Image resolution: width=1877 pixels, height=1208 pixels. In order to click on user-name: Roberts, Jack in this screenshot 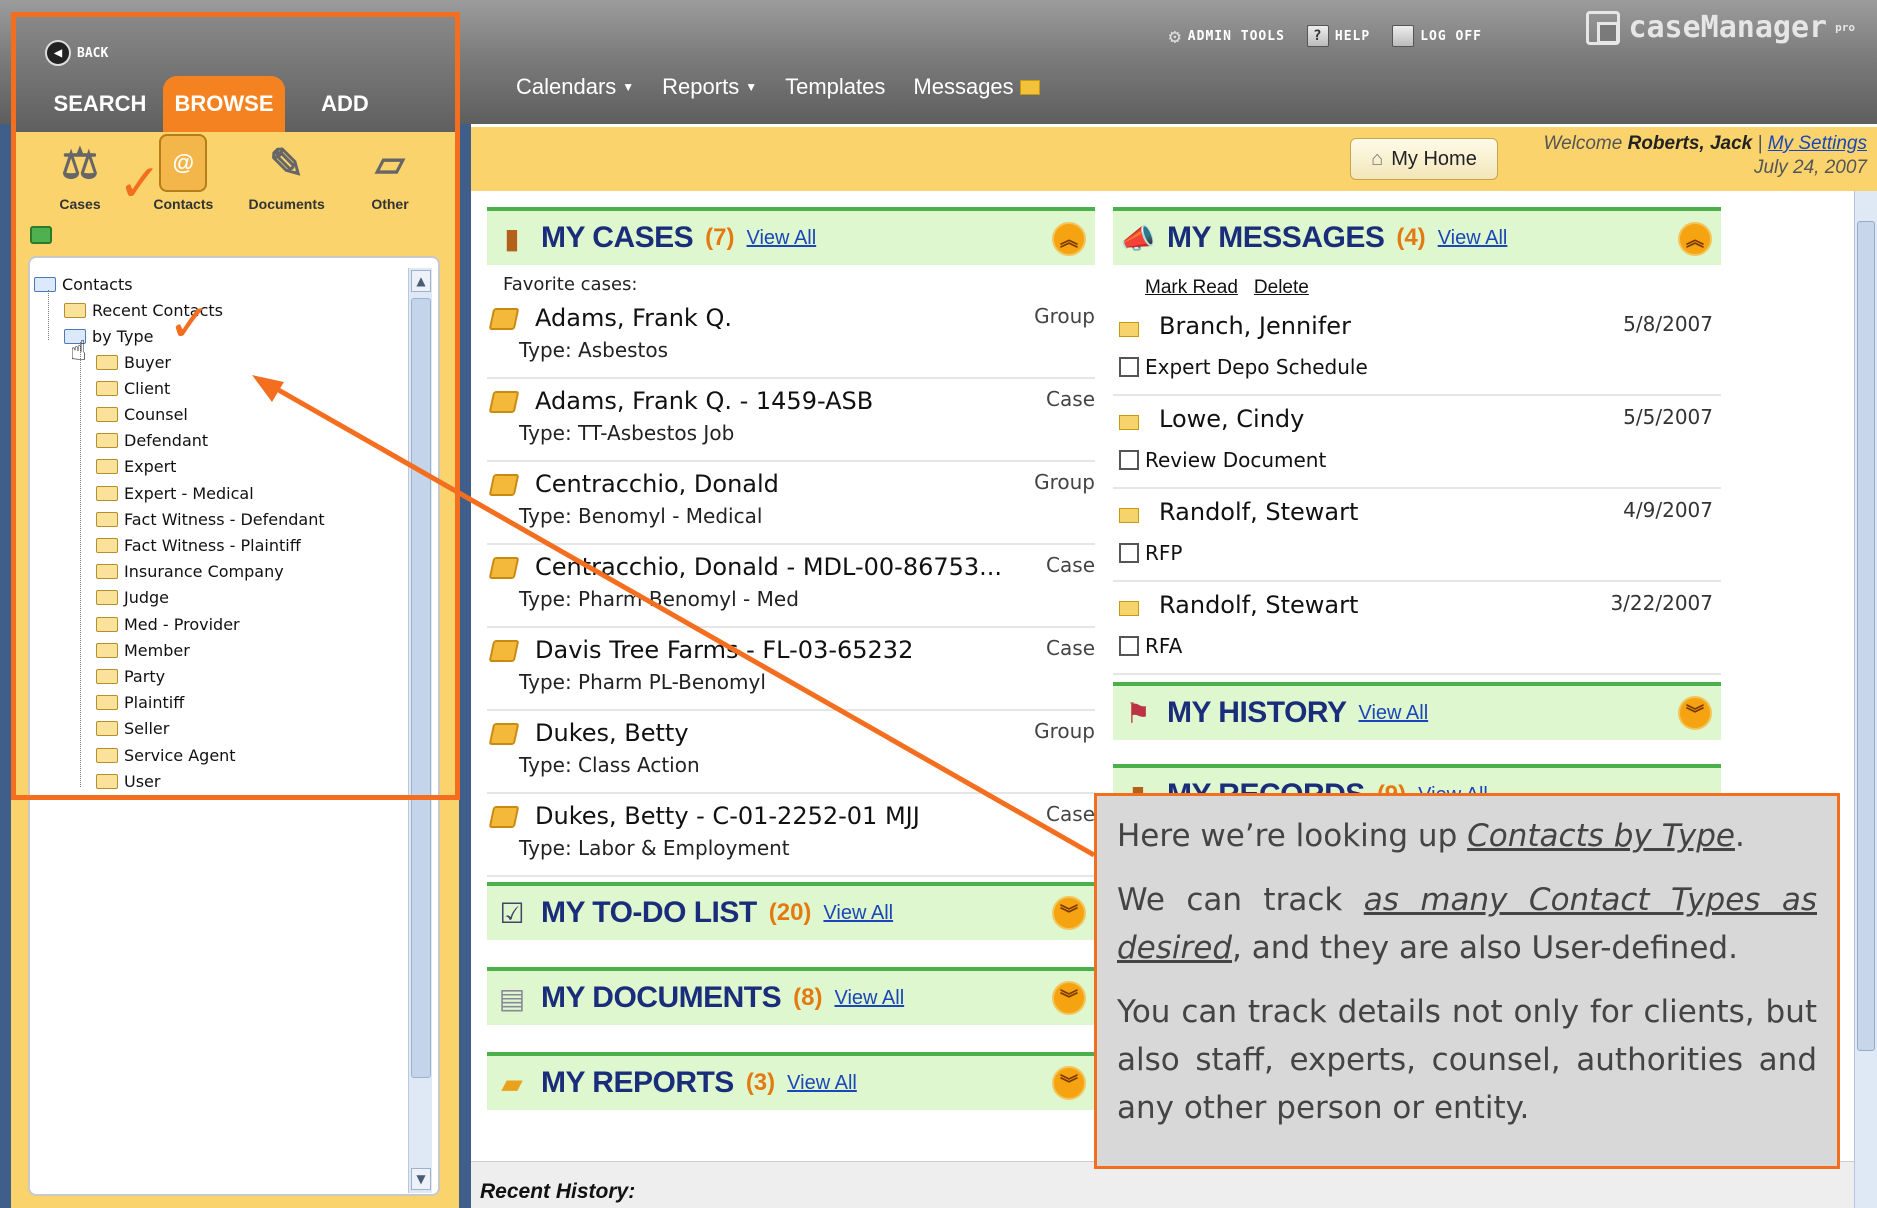, I will do `click(1690, 143)`.